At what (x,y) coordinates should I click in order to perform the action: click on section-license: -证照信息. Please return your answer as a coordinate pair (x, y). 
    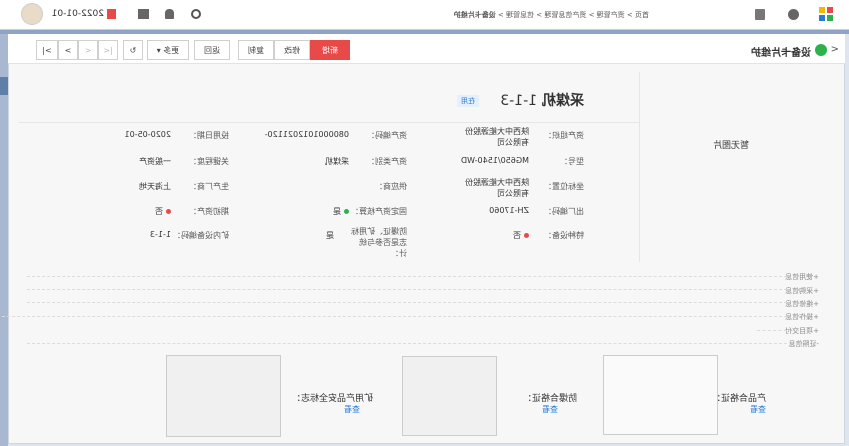
    Looking at the image, I should click on (803, 344).